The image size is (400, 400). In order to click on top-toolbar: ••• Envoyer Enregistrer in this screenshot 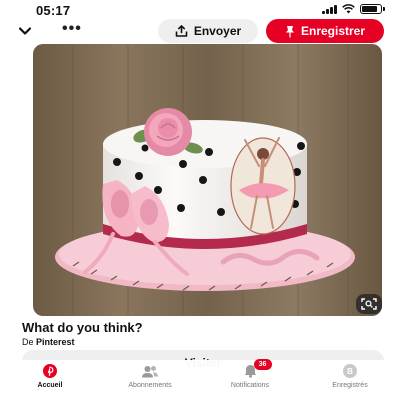, I will do `click(200, 31)`.